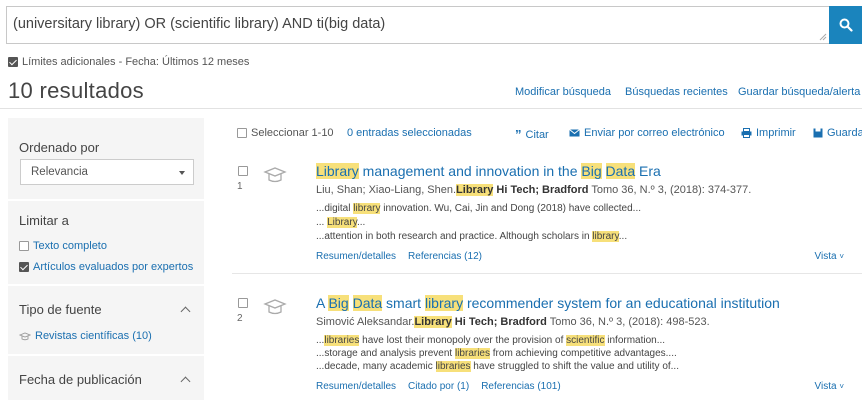  Describe the element at coordinates (107, 172) in the screenshot. I see `sort-select: Relevancia` at that location.